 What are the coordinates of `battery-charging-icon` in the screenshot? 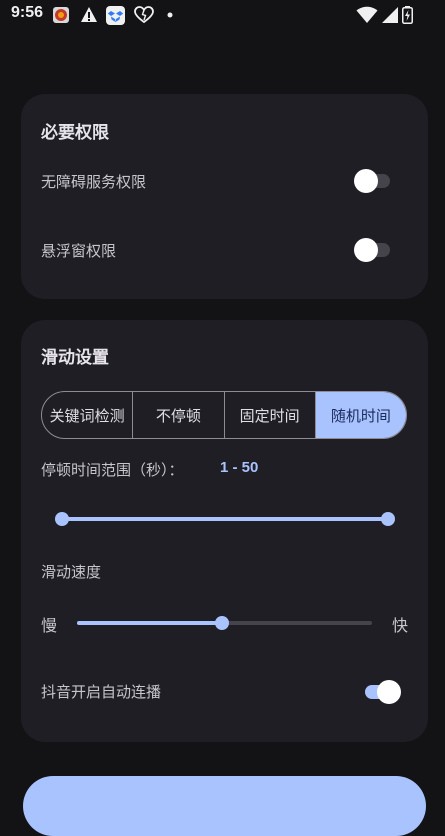 It's located at (407, 15).